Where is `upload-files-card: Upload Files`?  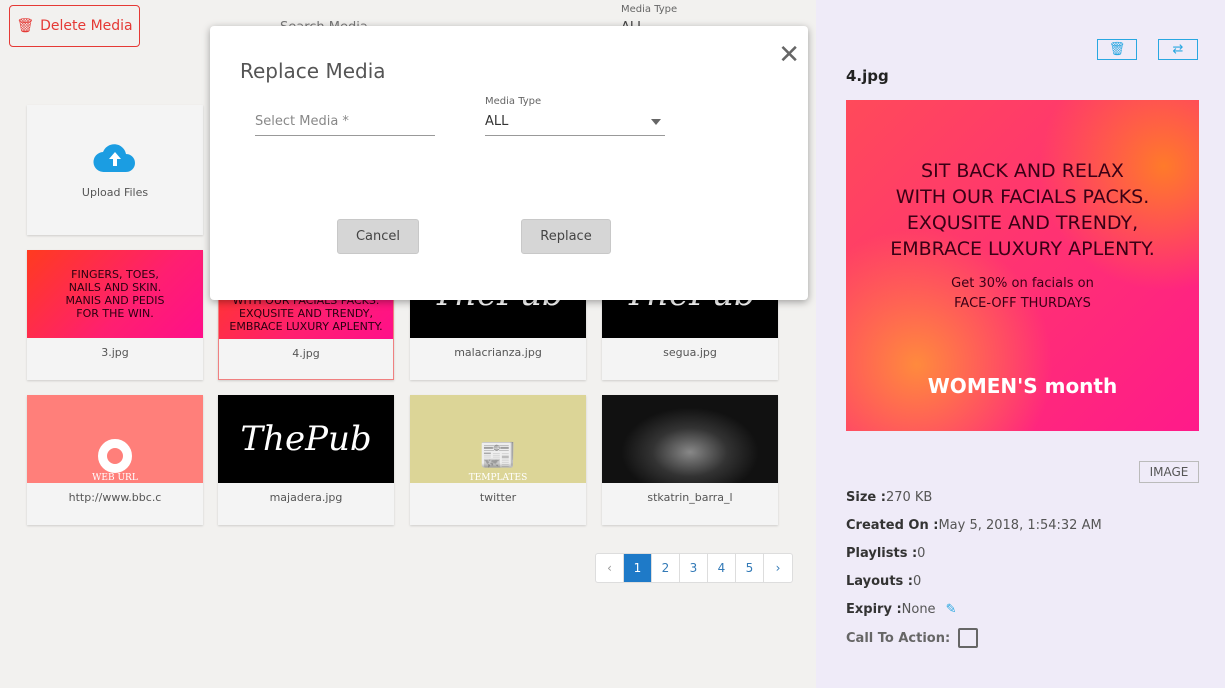
upload-files-card: Upload Files is located at coordinates (115, 170).